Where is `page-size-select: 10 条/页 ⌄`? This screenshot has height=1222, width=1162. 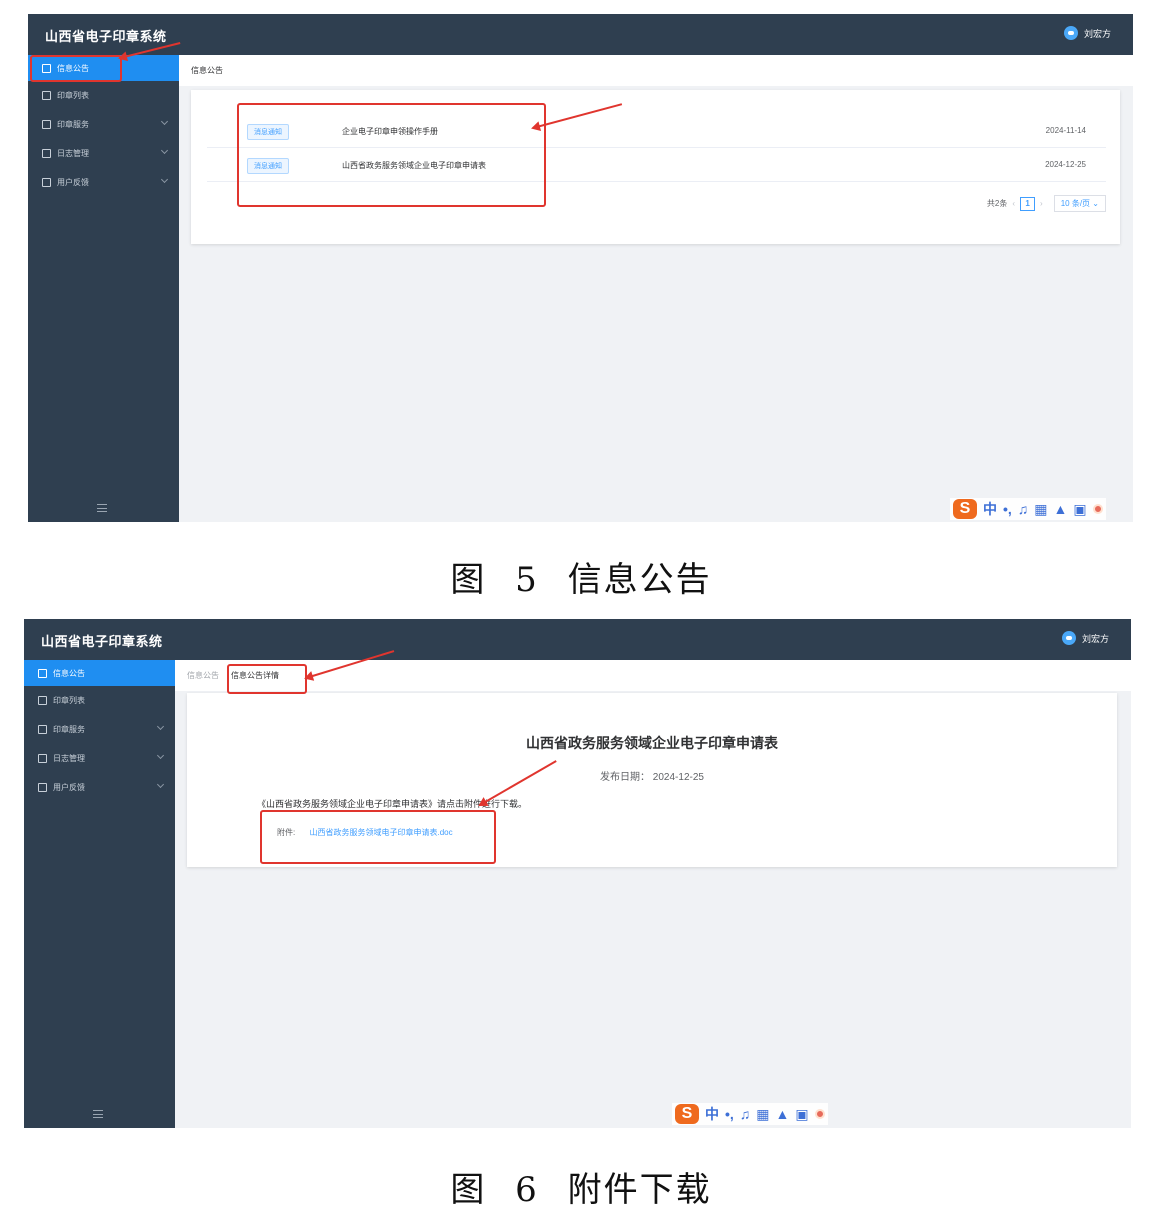 page-size-select: 10 条/页 ⌄ is located at coordinates (1079, 203).